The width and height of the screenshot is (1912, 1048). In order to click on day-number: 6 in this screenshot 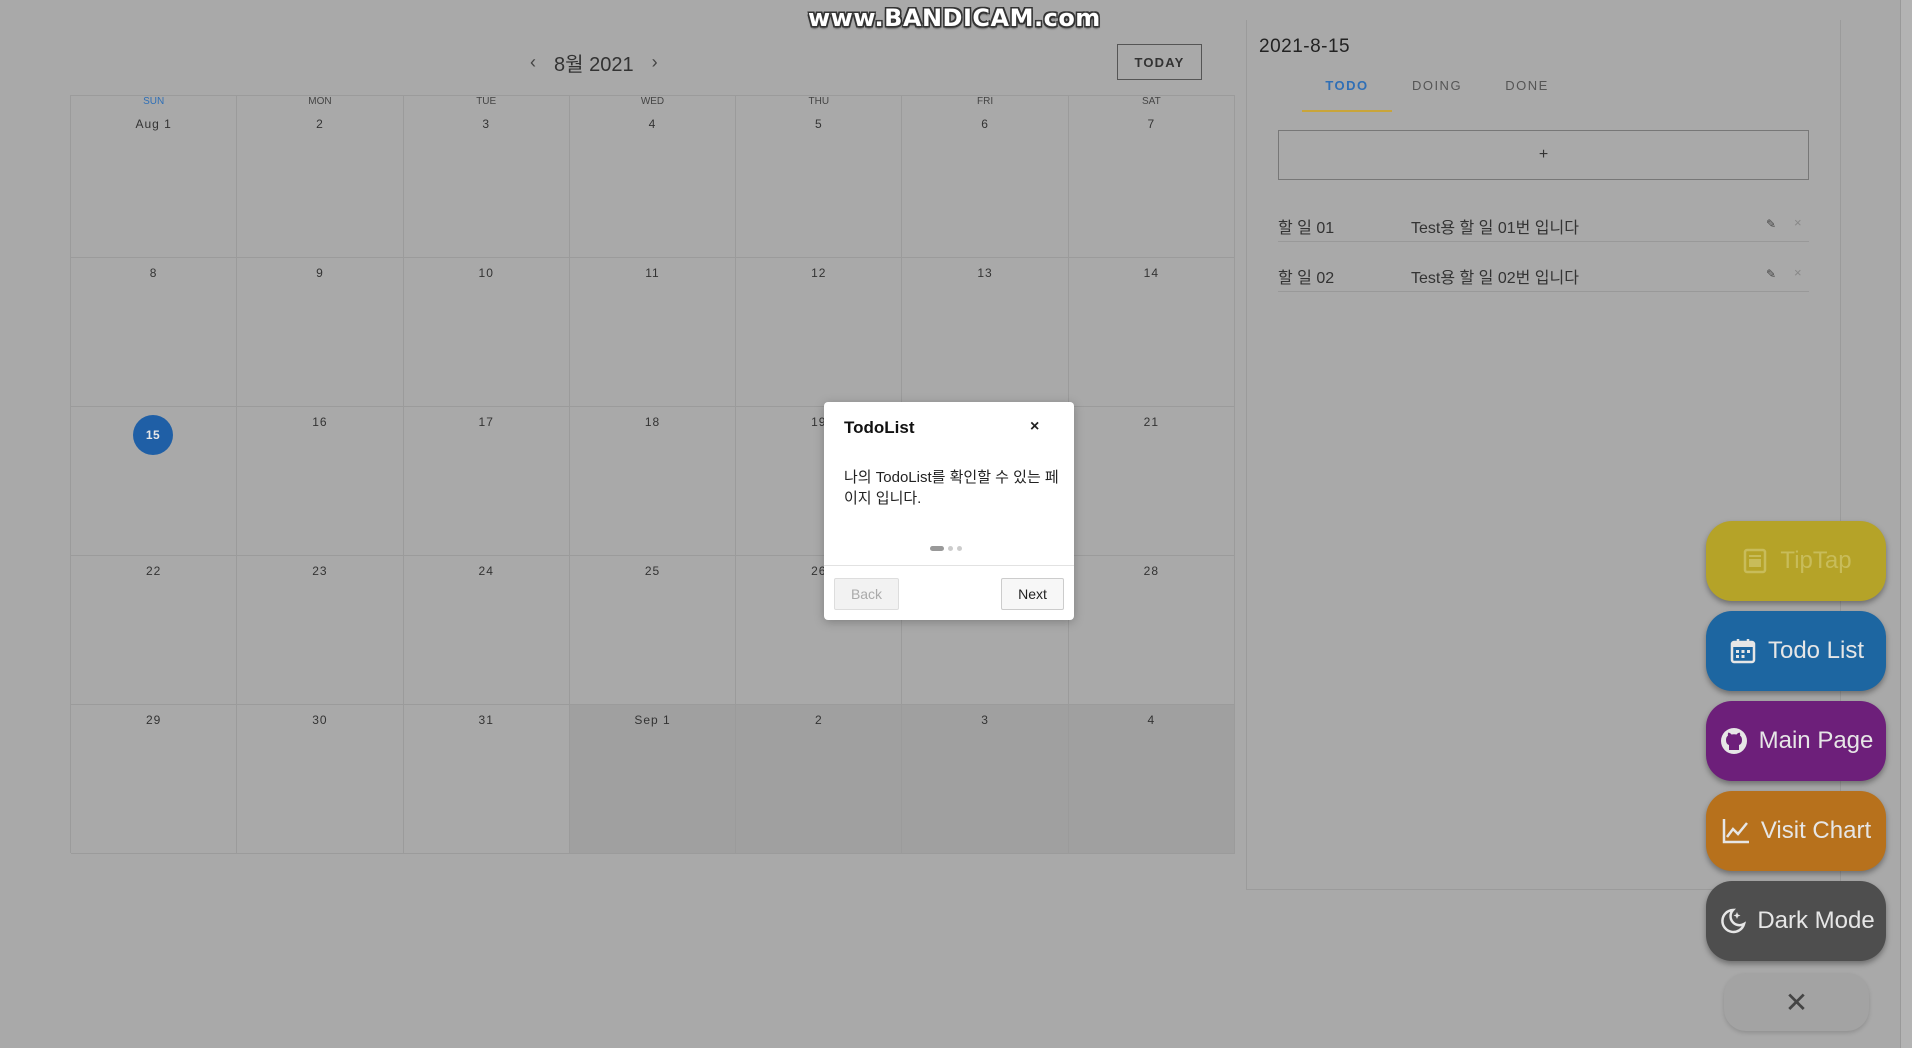, I will do `click(985, 124)`.